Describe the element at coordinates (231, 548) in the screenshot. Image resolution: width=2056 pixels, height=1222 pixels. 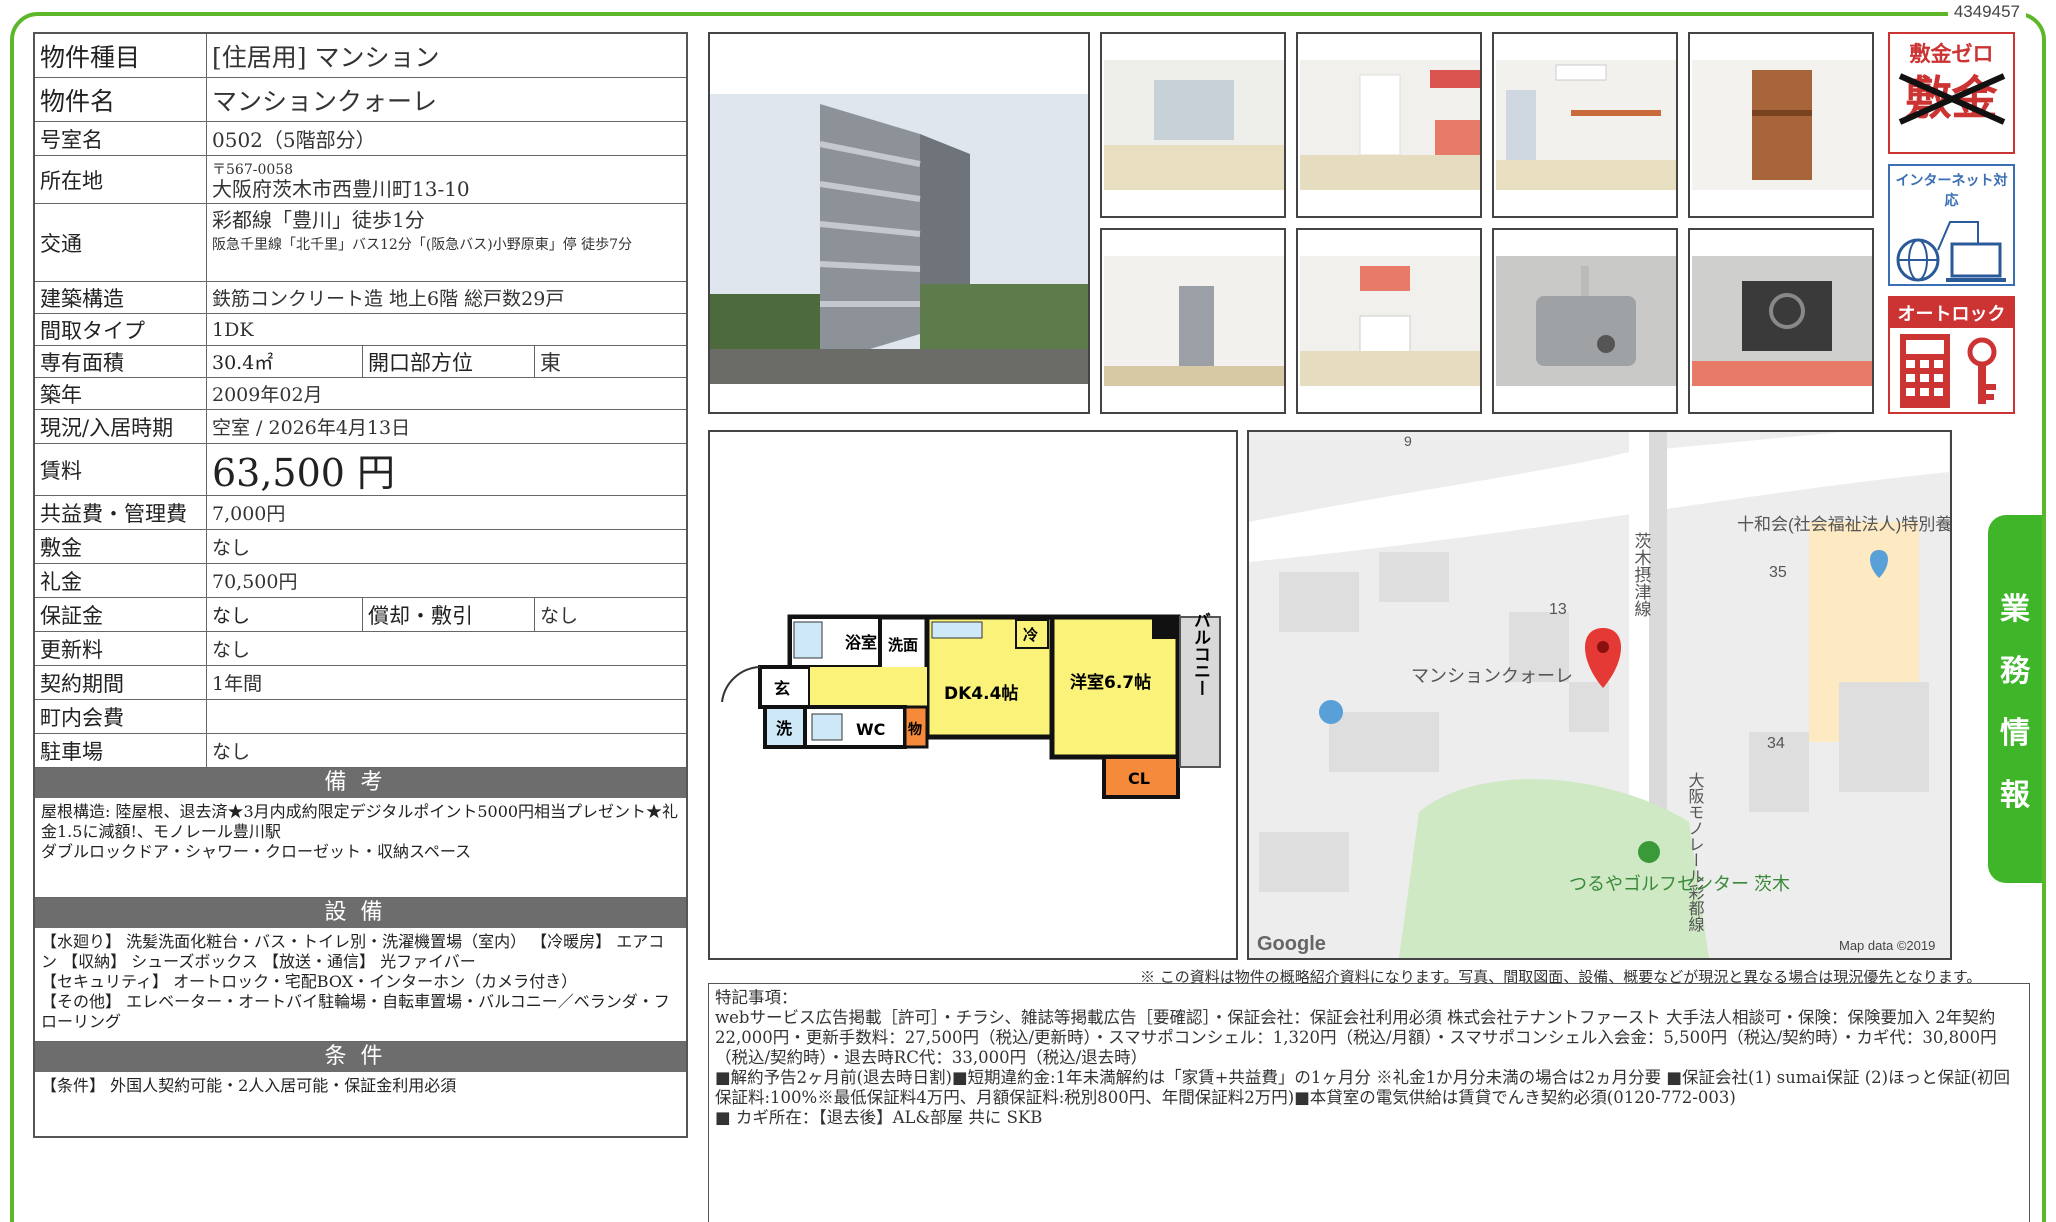
I see `deposit-value: なし` at that location.